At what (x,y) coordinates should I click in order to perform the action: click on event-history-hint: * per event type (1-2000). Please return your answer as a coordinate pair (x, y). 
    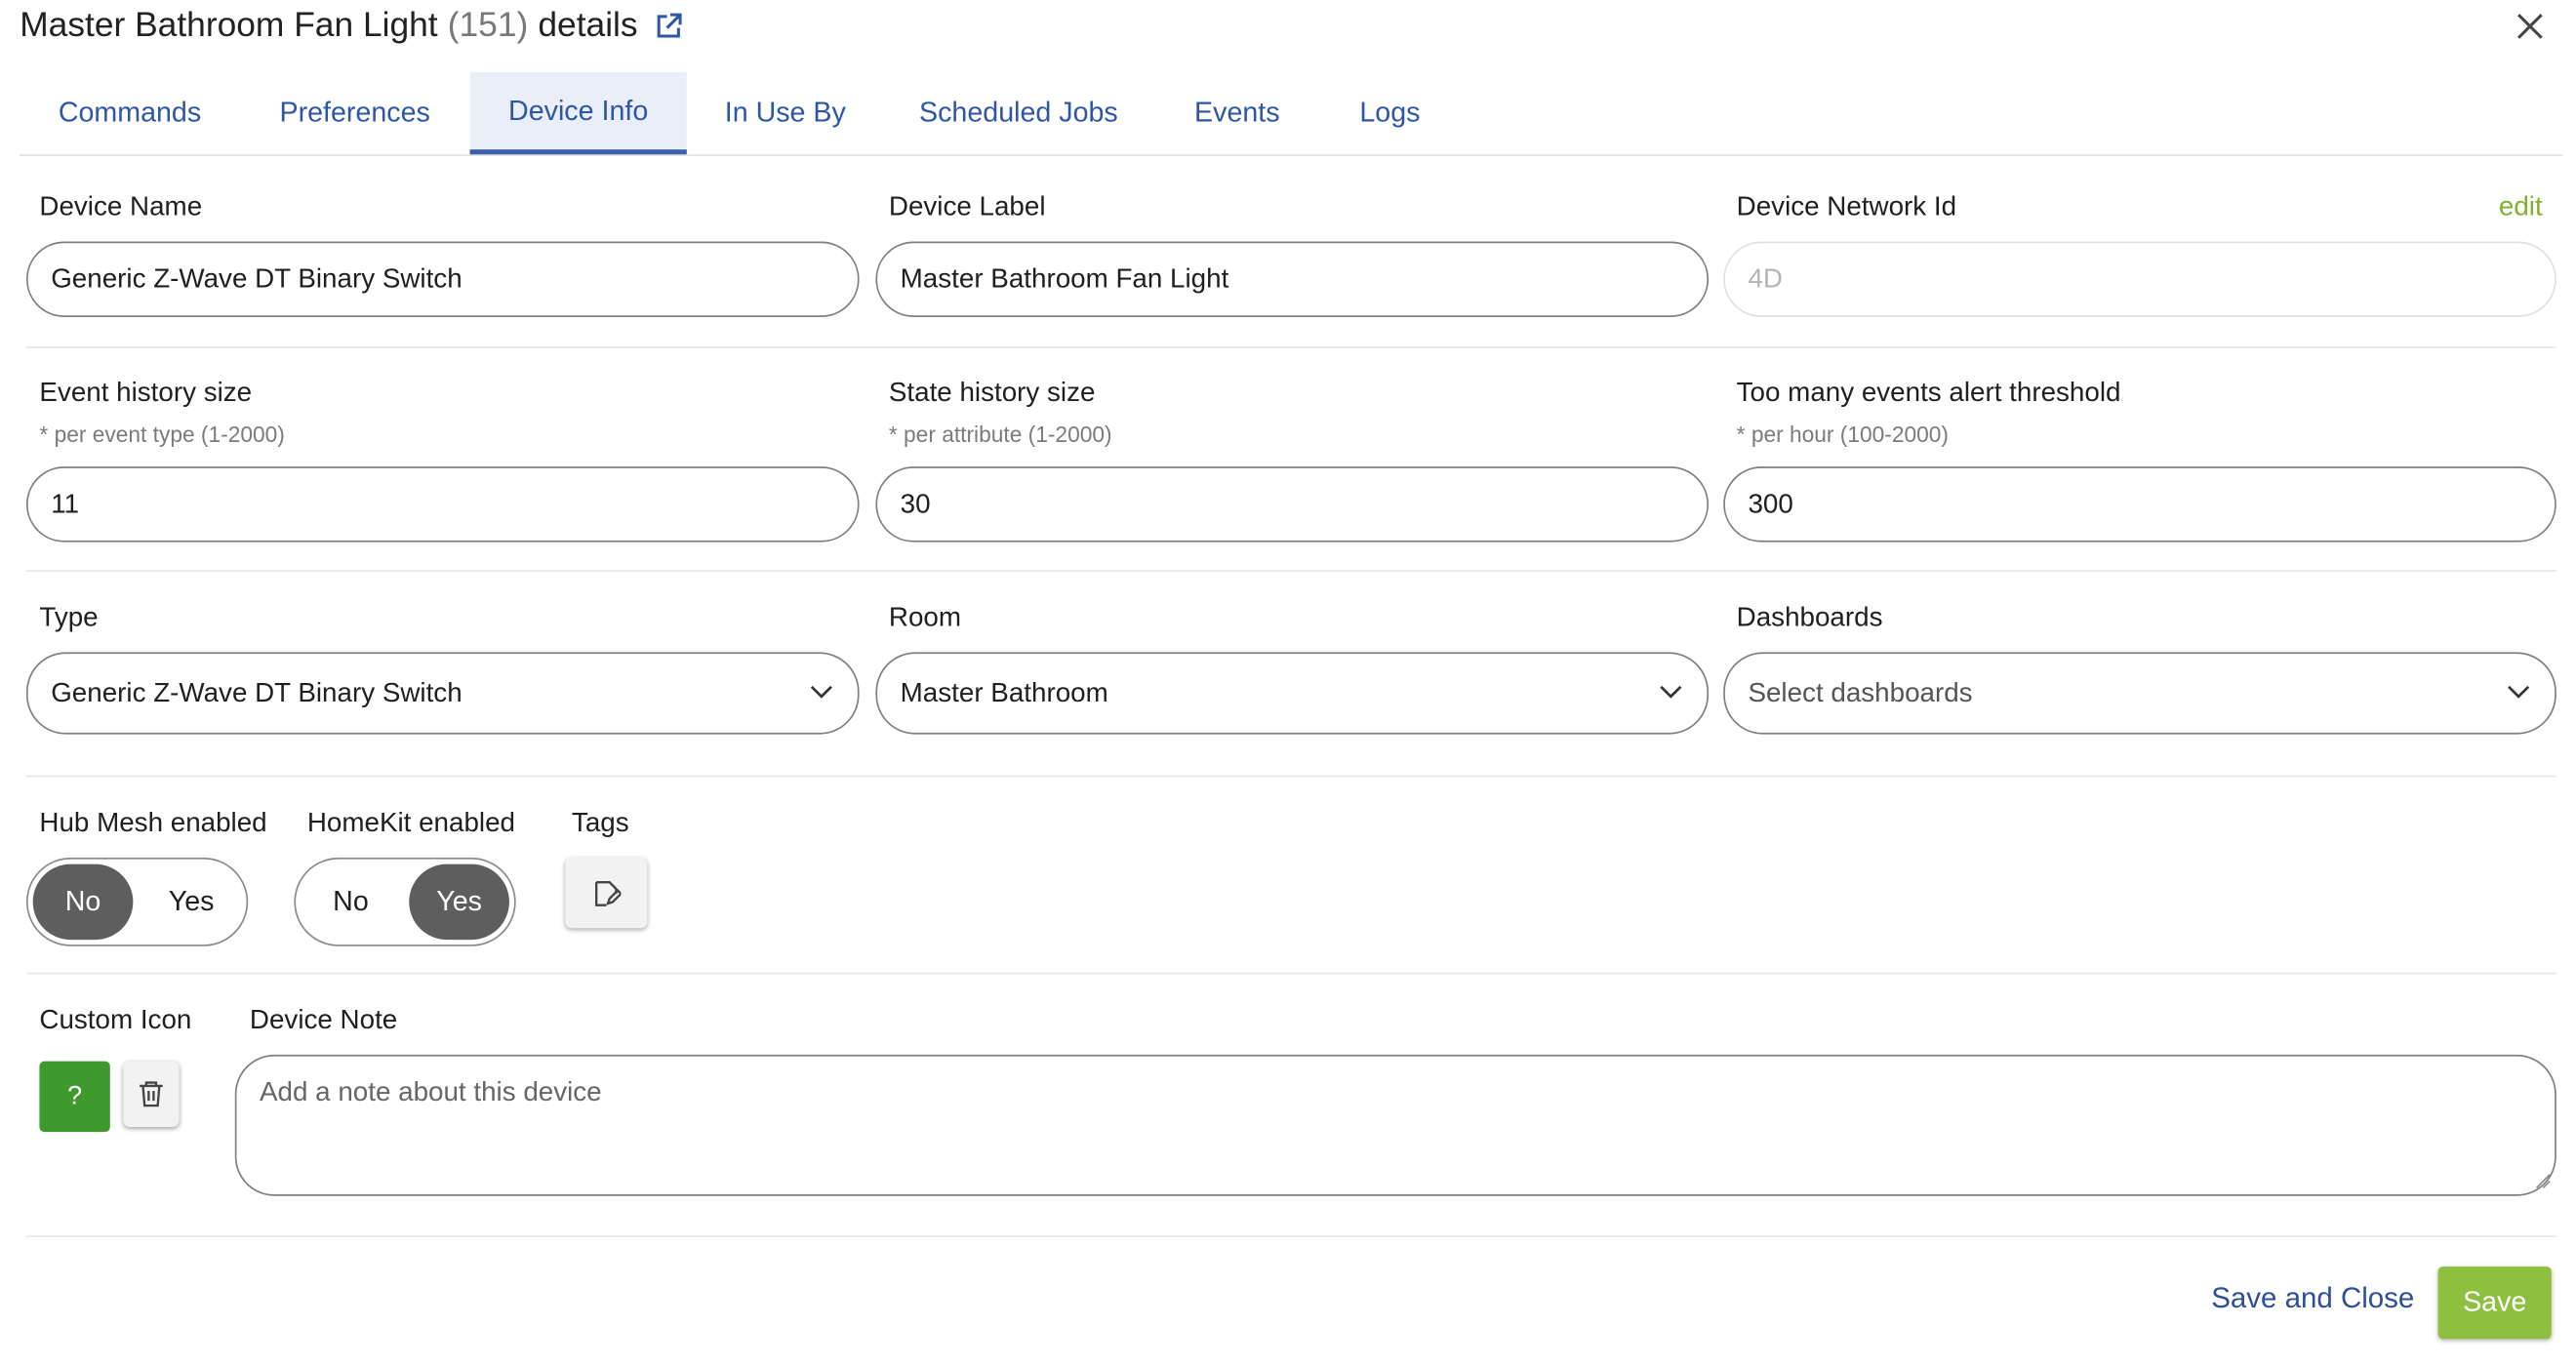
    Looking at the image, I should click on (162, 434).